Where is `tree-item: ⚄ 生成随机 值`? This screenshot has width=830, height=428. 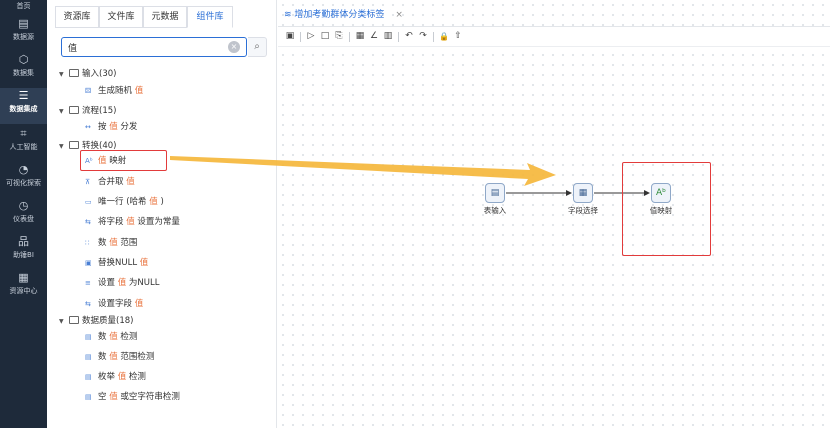 tree-item: ⚄ 生成随机 值 is located at coordinates (114, 91).